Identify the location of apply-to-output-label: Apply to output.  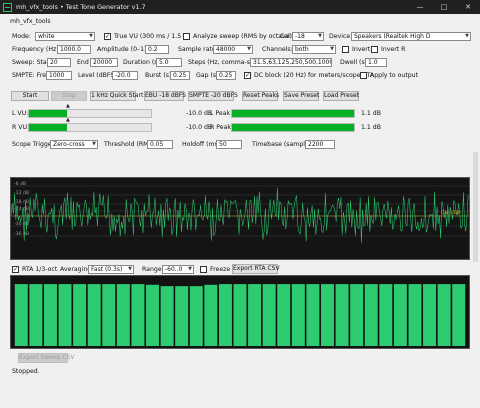
(394, 75).